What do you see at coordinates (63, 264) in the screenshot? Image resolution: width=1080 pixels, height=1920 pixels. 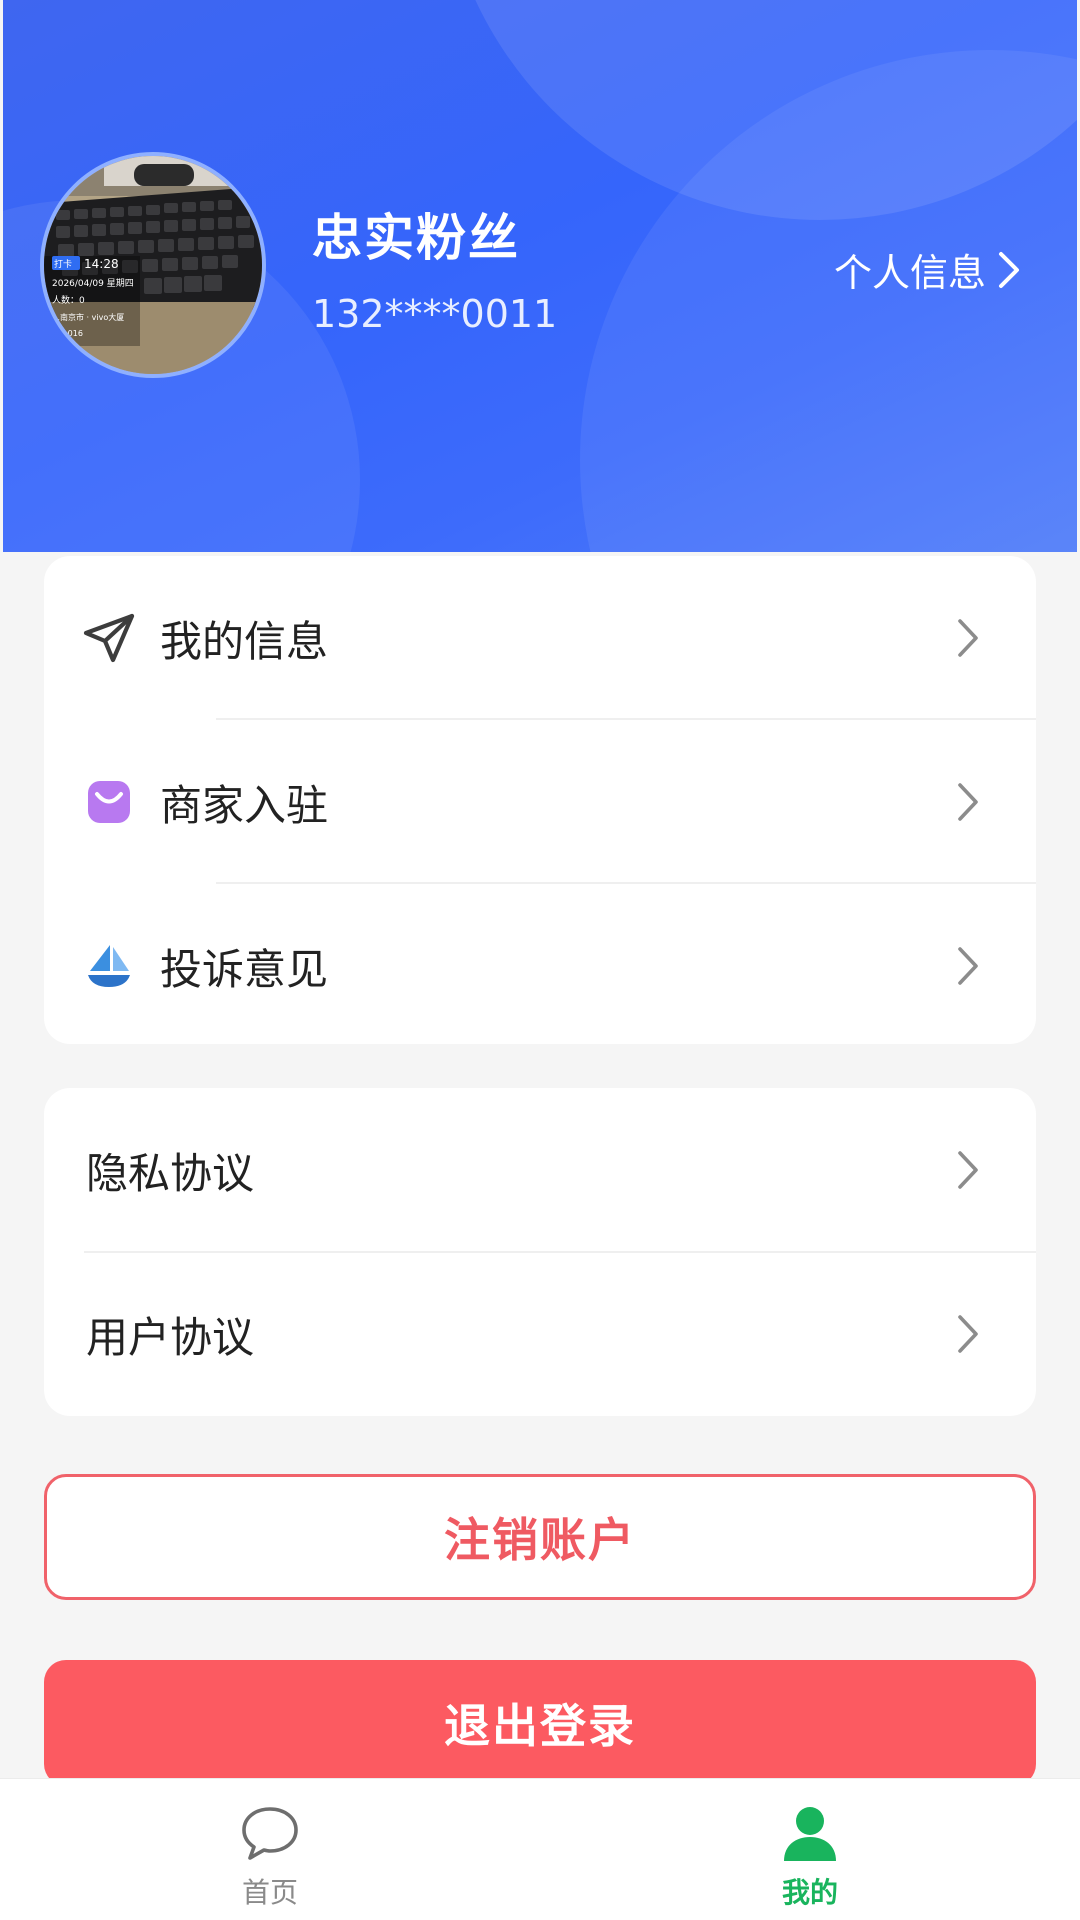 I see `svg-text: 打卡` at bounding box center [63, 264].